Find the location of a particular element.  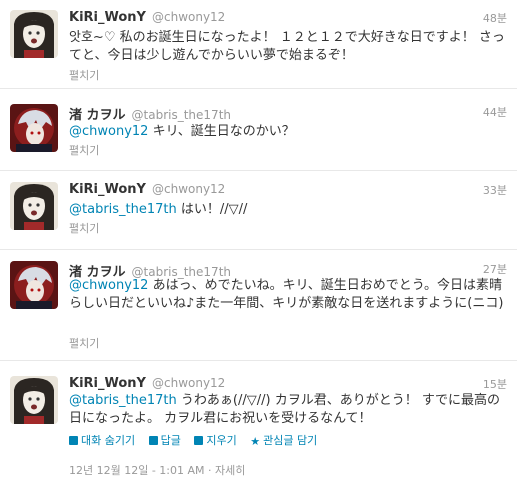

tweet-timestamp: 12년 12월 12일 - 1:01 AM is located at coordinates (137, 470).